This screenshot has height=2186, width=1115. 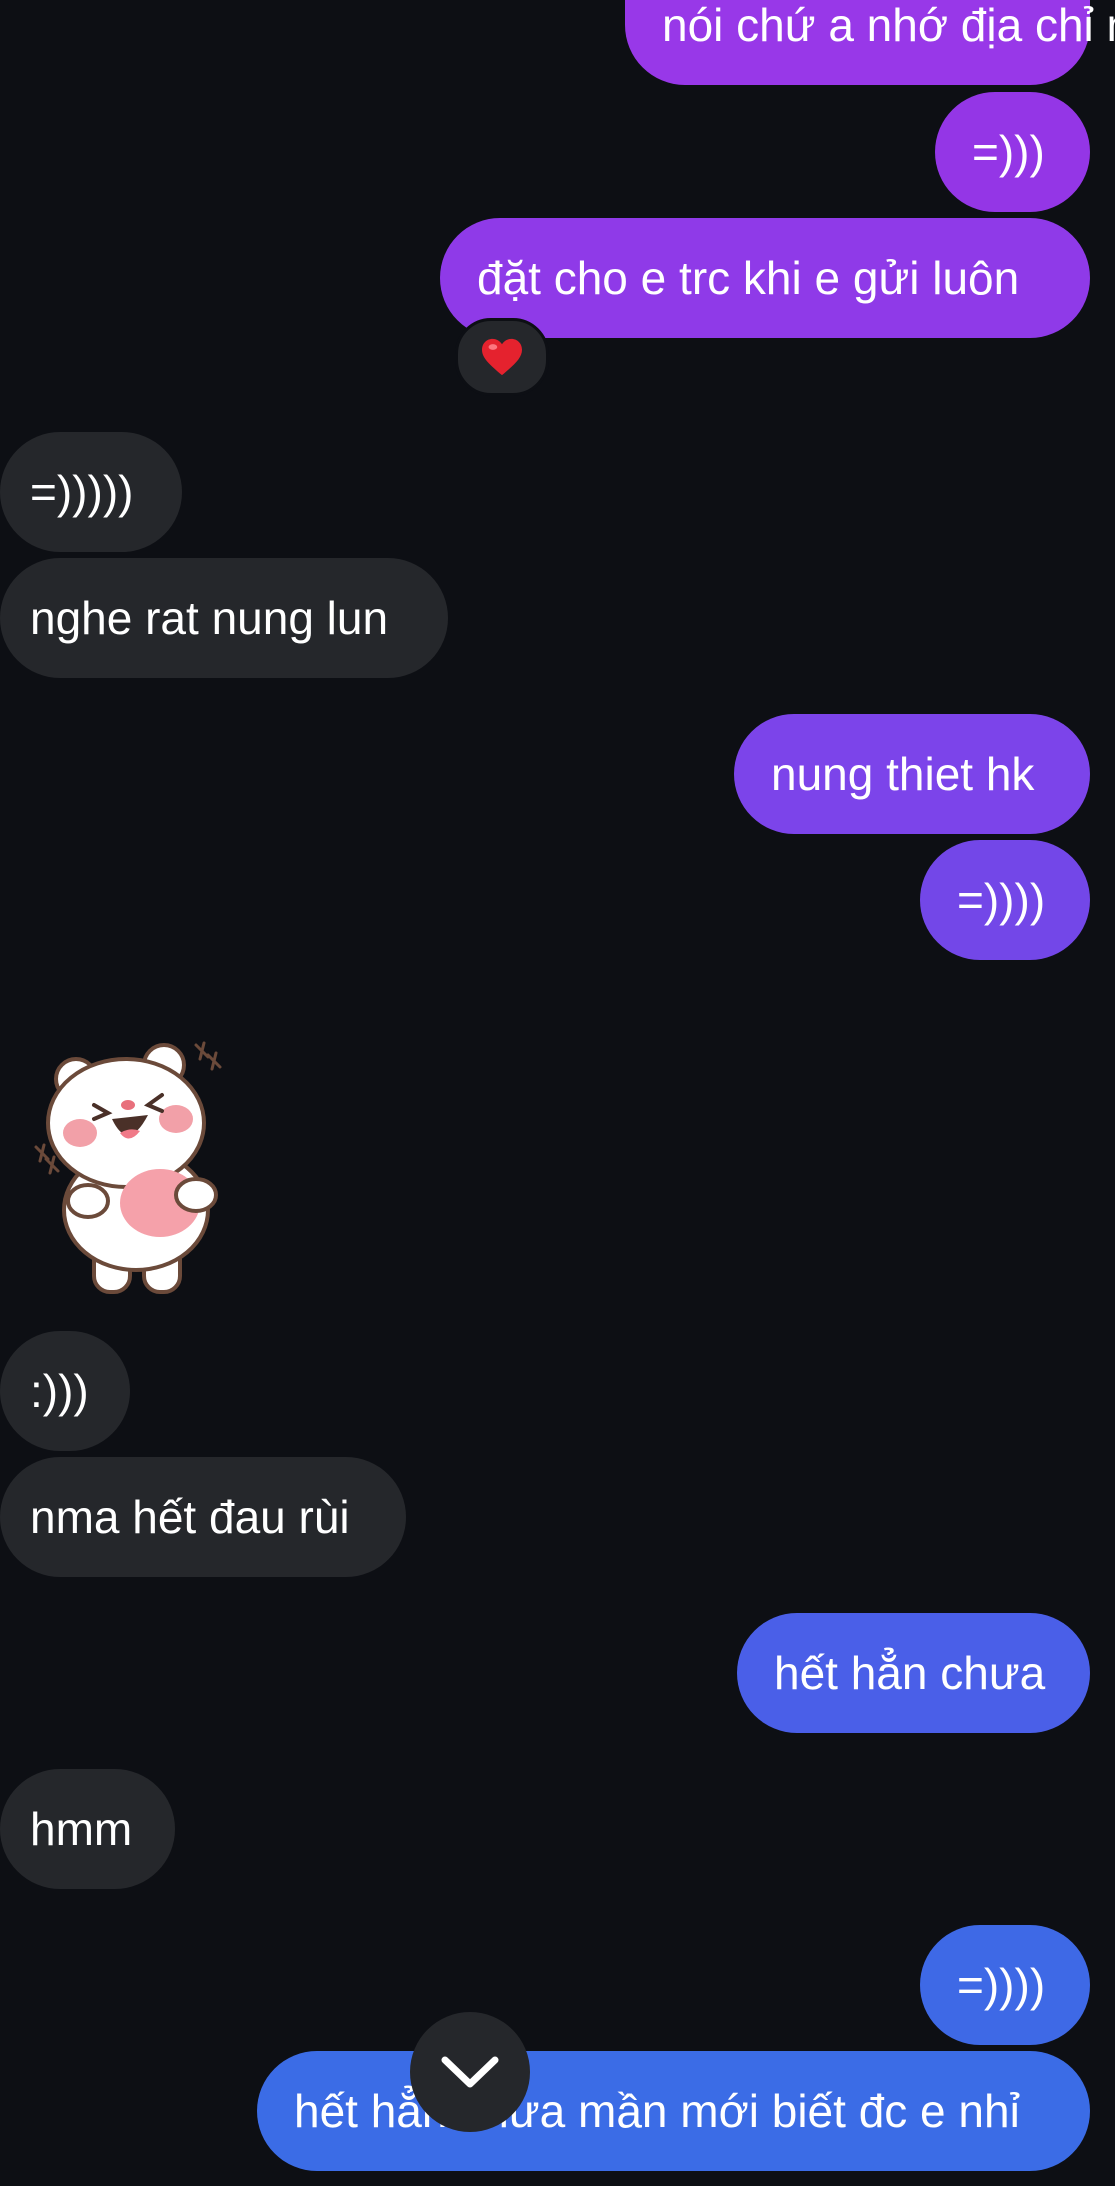 I want to click on white-bear-laughing-sticker, so click(x=133, y=1170).